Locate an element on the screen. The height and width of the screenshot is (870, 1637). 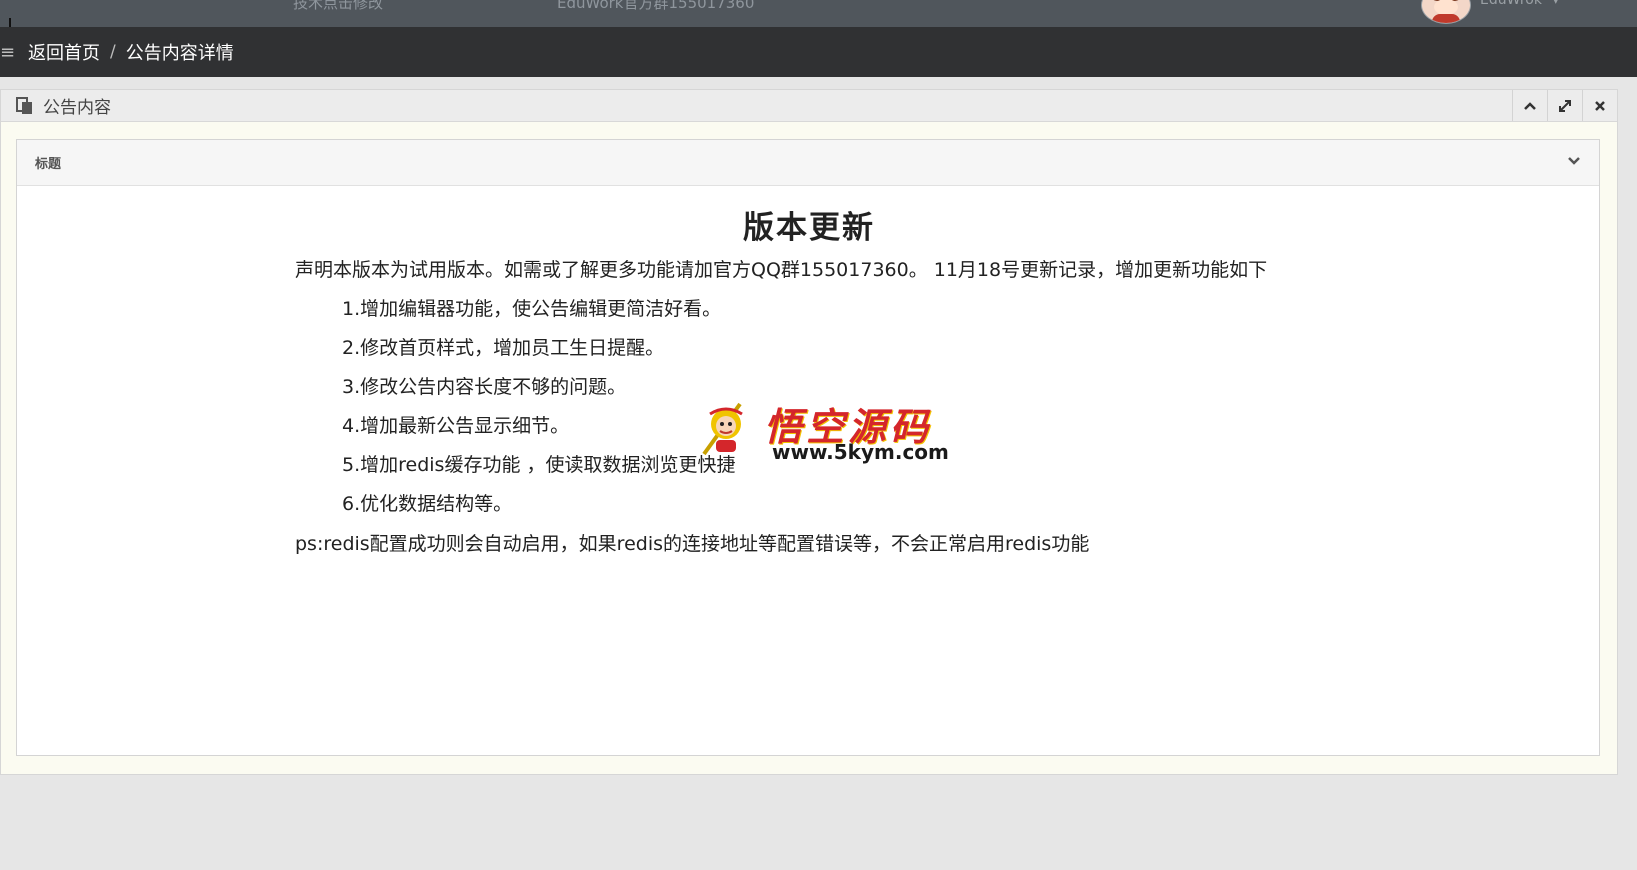
article-item: 6.优化数据结构等。 is located at coordinates (427, 504).